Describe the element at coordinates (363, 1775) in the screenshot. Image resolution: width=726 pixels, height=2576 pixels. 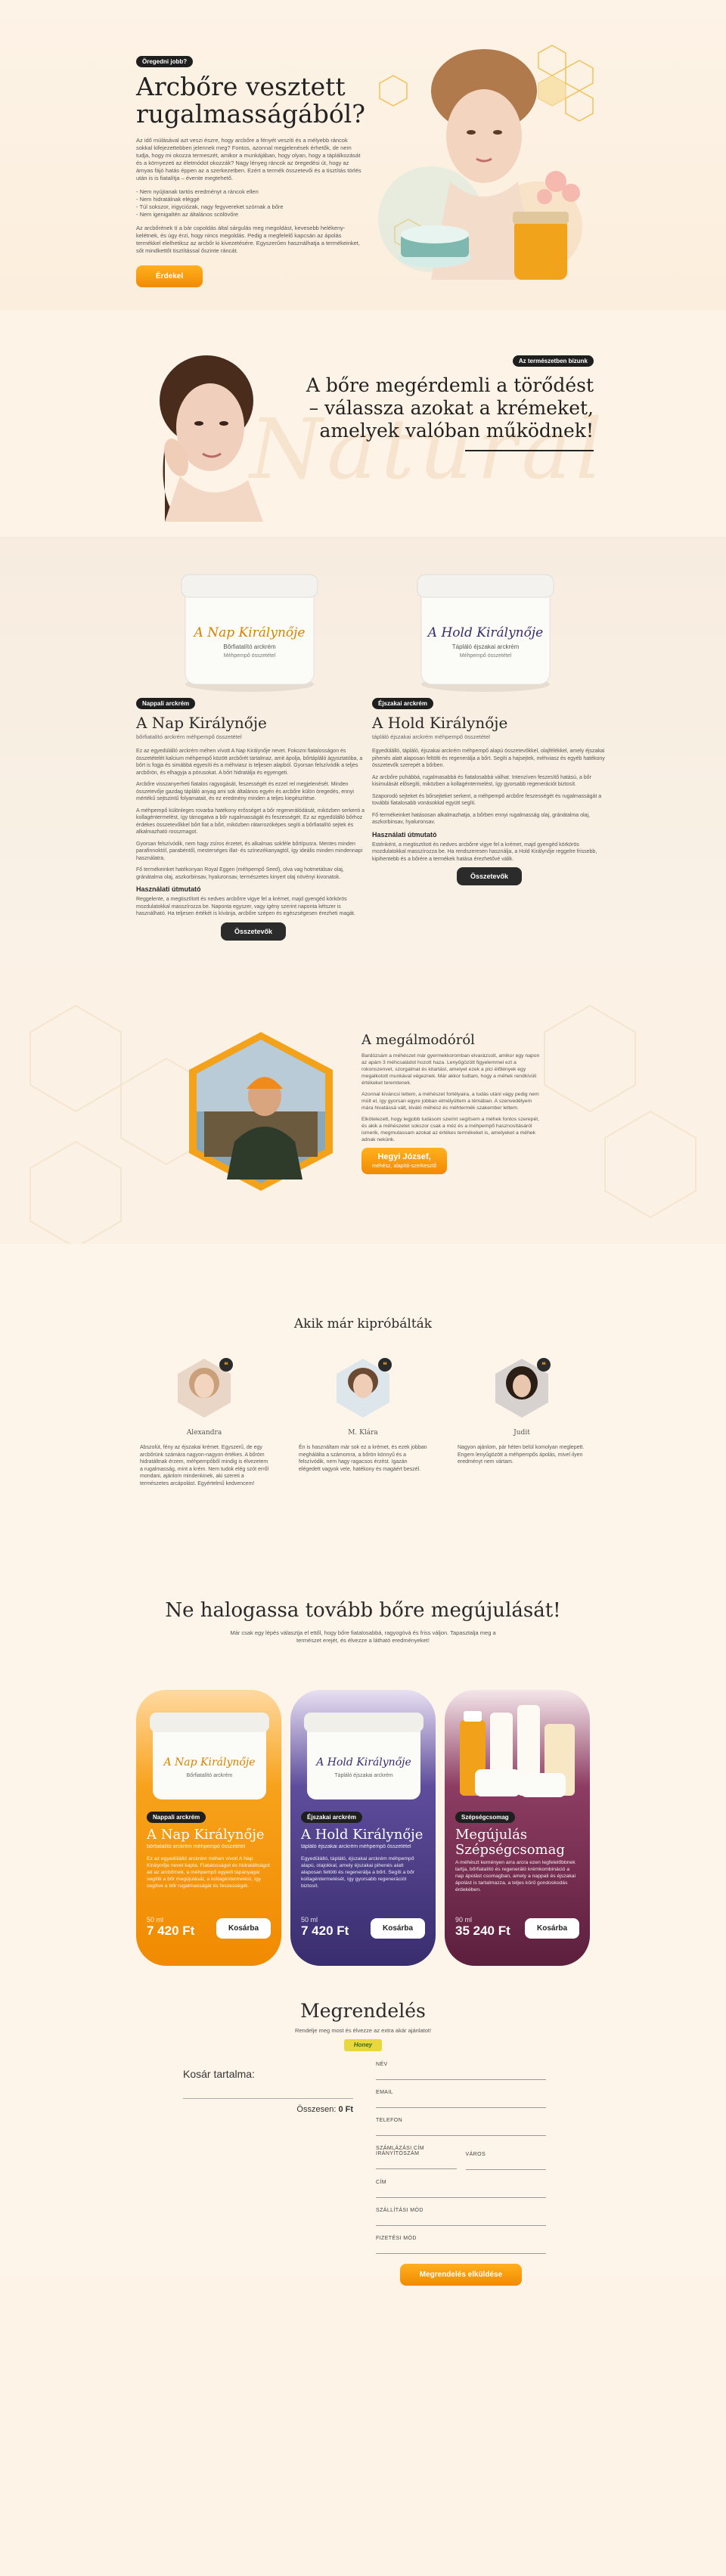
I see `svg-text: Tápláló éjszakai arckrém` at that location.